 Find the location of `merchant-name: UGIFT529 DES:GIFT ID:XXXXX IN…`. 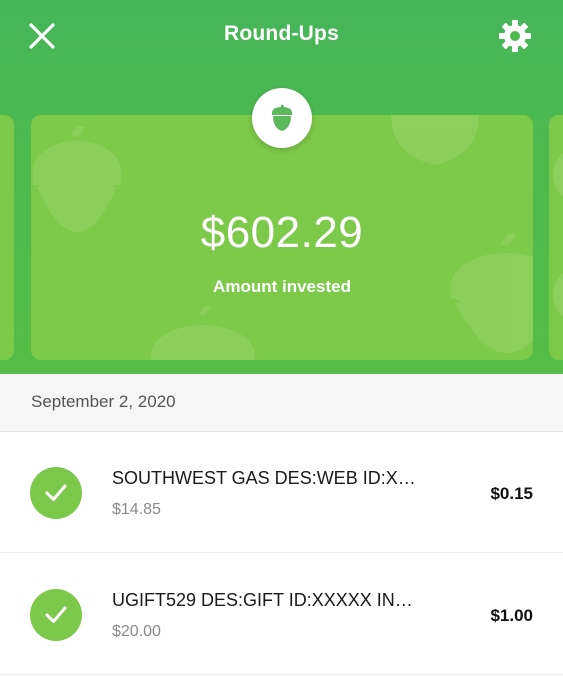

merchant-name: UGIFT529 DES:GIFT ID:XXXXX IN… is located at coordinates (262, 600).